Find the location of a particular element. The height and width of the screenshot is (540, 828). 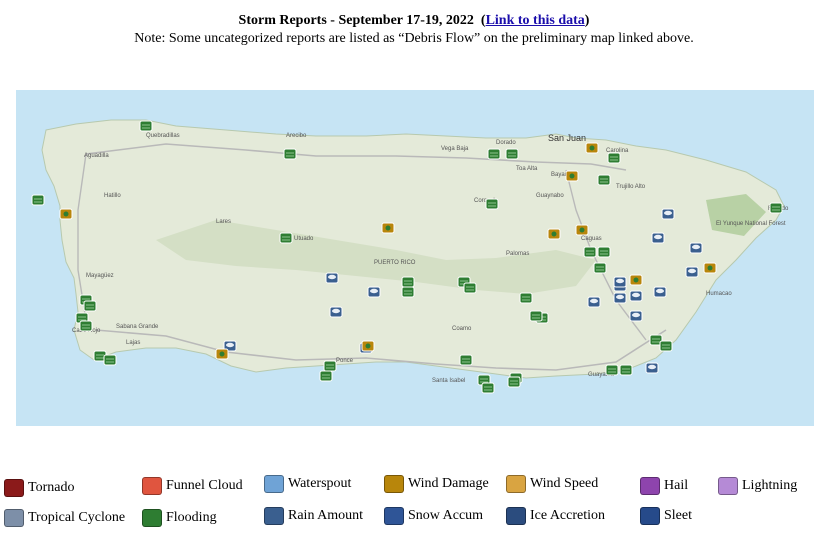

wind-damage-icon is located at coordinates (394, 484).